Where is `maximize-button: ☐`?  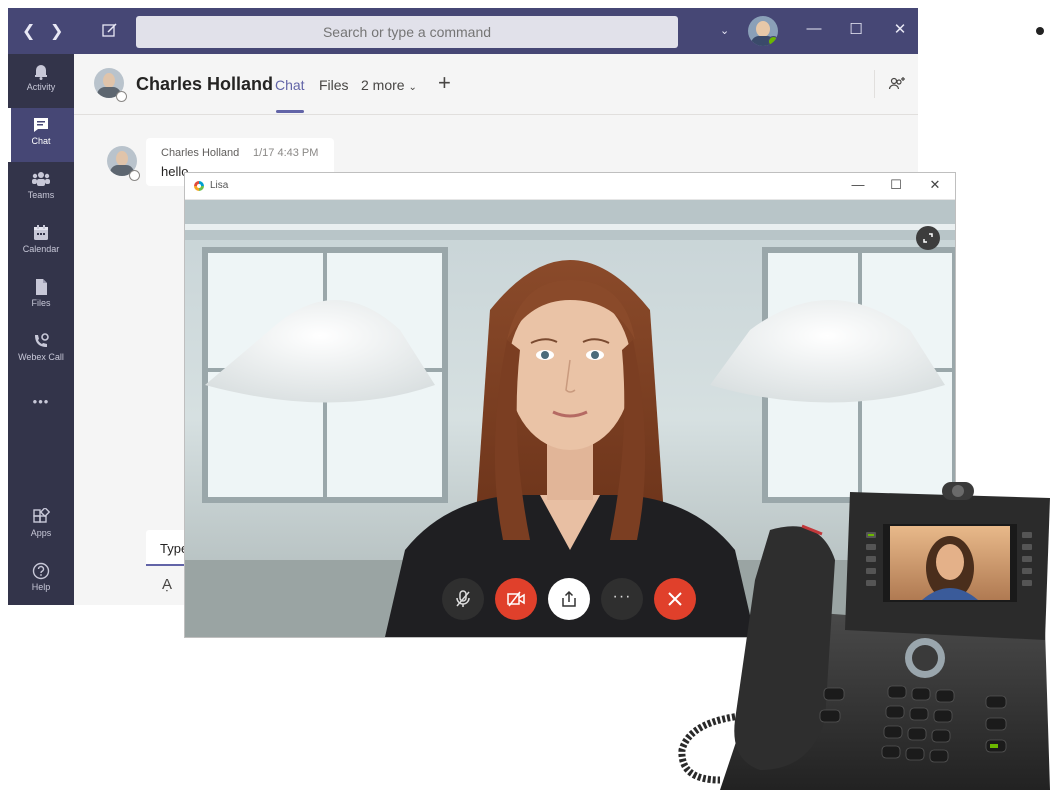
maximize-button: ☐ is located at coordinates (856, 29).